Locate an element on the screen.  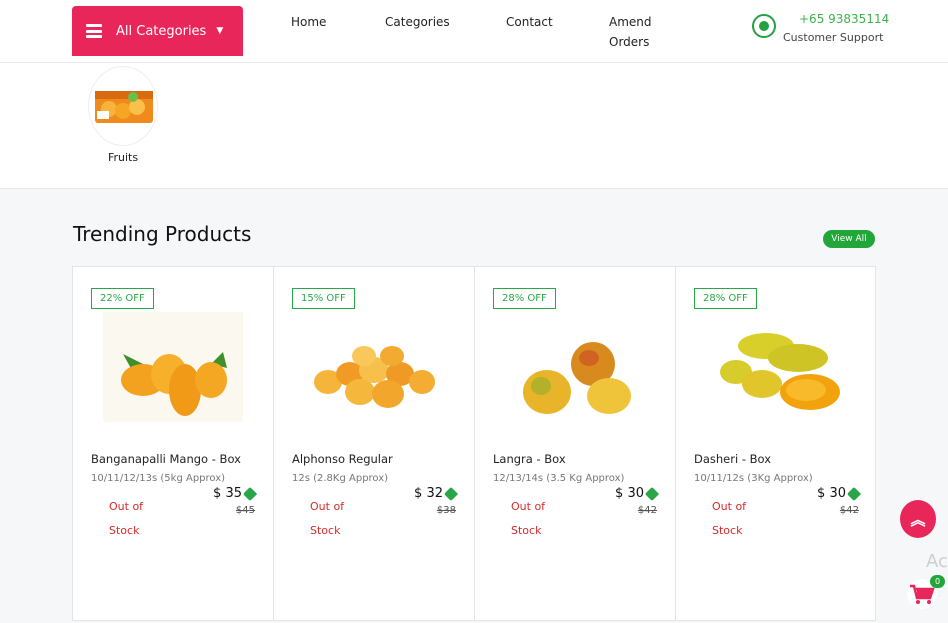
all-categories-button: All Categories ▼ is located at coordinates (157, 31).